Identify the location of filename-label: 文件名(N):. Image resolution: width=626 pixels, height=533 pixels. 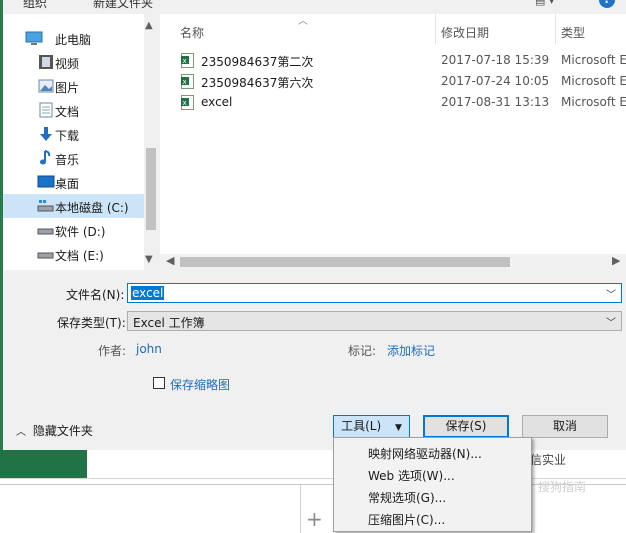
(95, 295).